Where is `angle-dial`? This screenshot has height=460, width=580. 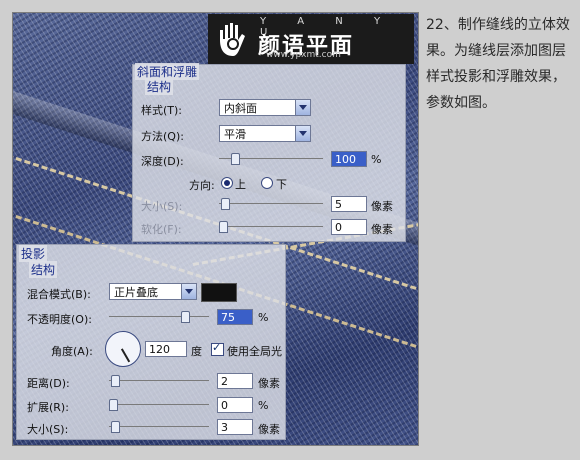
angle-dial is located at coordinates (123, 349).